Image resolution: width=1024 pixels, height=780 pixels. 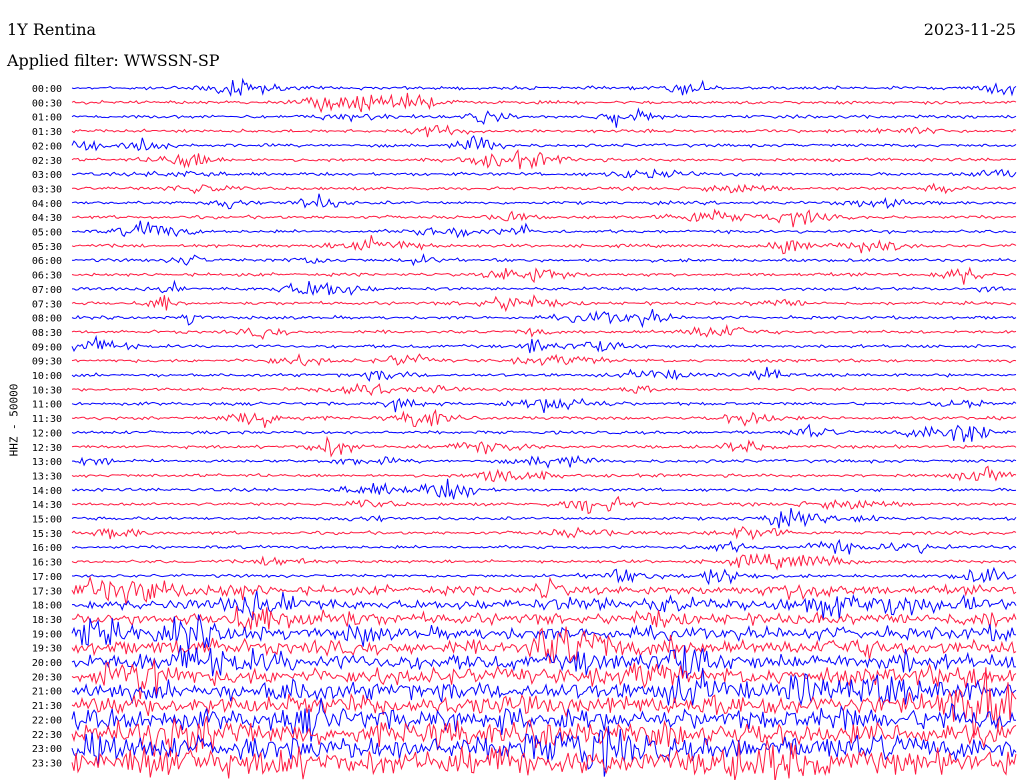 What do you see at coordinates (47, 89) in the screenshot?
I see `row-time-label: 00:00` at bounding box center [47, 89].